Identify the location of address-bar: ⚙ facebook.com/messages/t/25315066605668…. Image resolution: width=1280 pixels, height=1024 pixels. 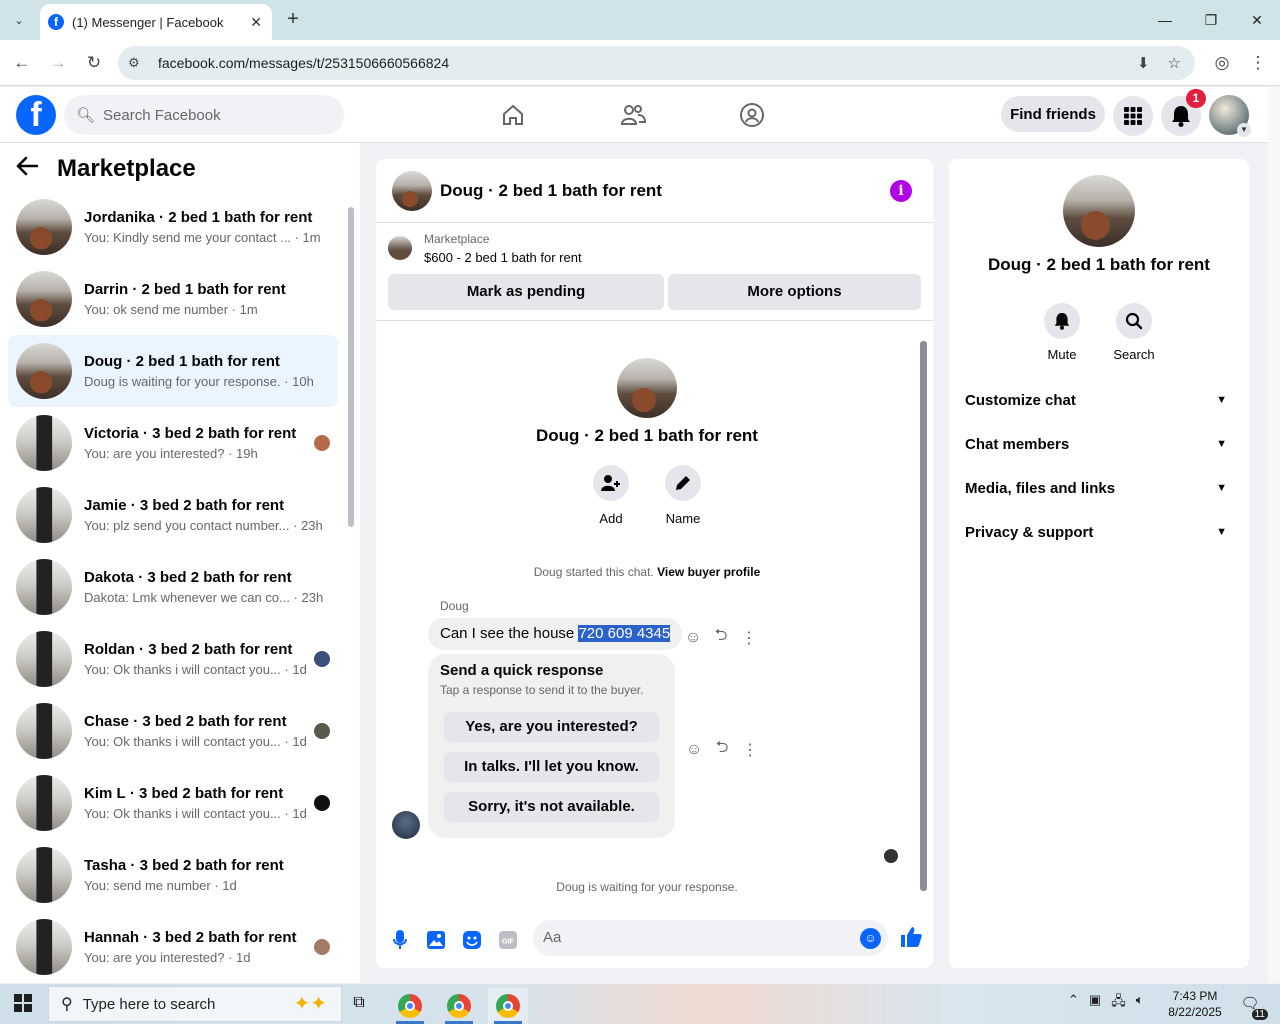
(656, 63).